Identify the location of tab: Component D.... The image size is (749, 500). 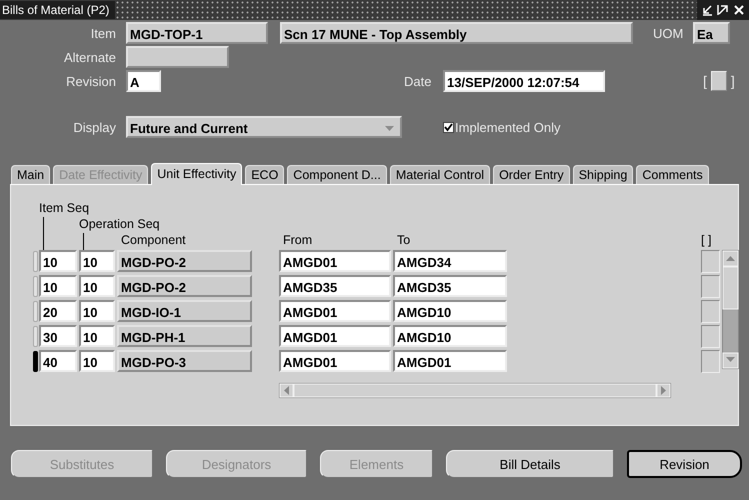
(337, 174).